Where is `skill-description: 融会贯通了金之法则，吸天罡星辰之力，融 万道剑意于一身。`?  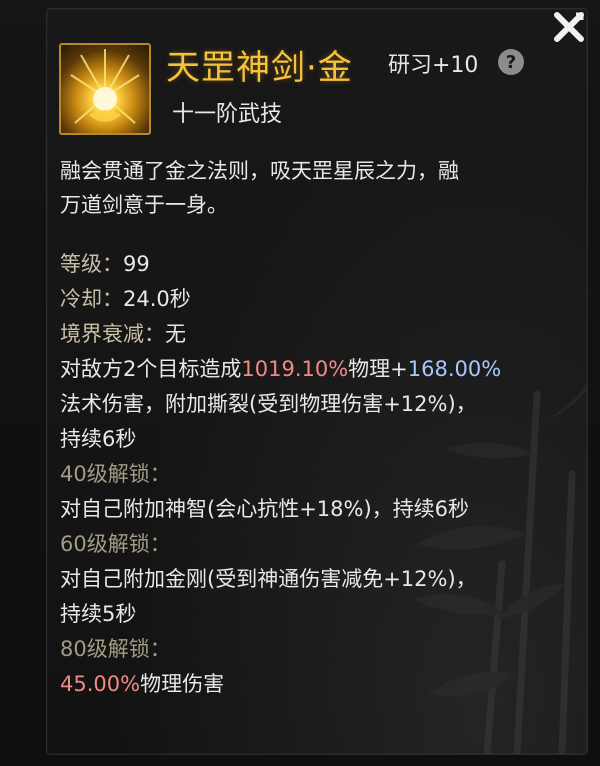 skill-description: 融会贯通了金之法则，吸天罡星辰之力，融 万道剑意于一身。 is located at coordinates (305, 188).